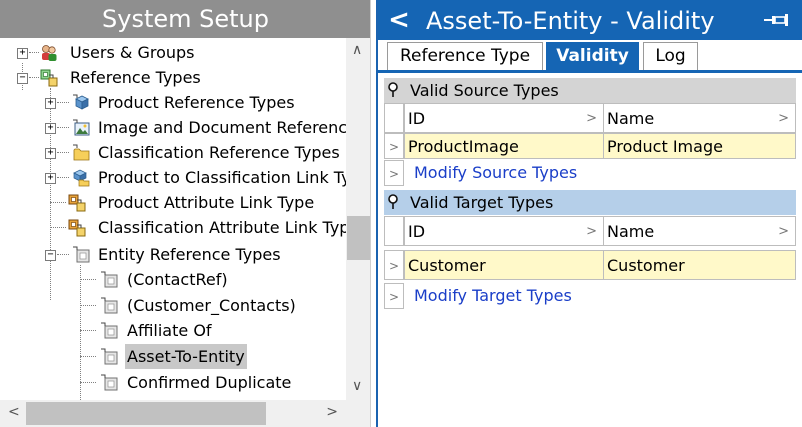 Image resolution: width=802 pixels, height=427 pixels. Describe the element at coordinates (504, 146) in the screenshot. I see `cell-id: ProductImage` at that location.